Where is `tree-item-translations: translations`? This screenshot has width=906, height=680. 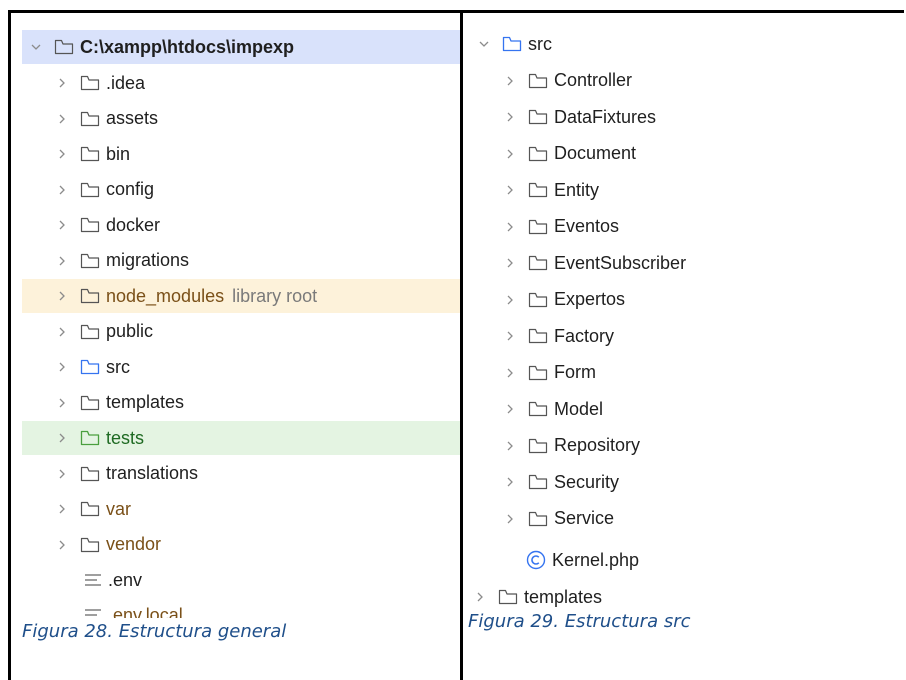 tree-item-translations: translations is located at coordinates (241, 474).